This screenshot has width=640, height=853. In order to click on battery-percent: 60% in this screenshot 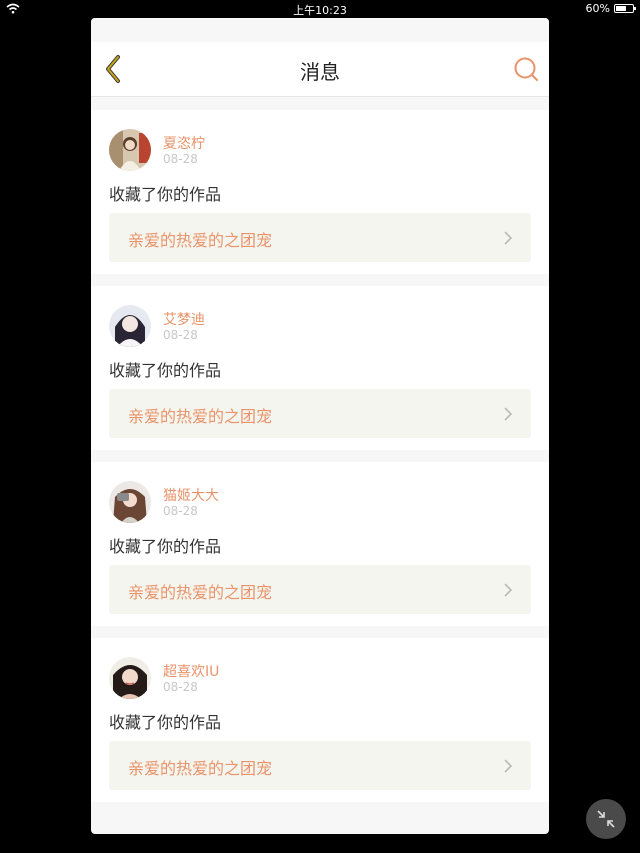, I will do `click(597, 8)`.